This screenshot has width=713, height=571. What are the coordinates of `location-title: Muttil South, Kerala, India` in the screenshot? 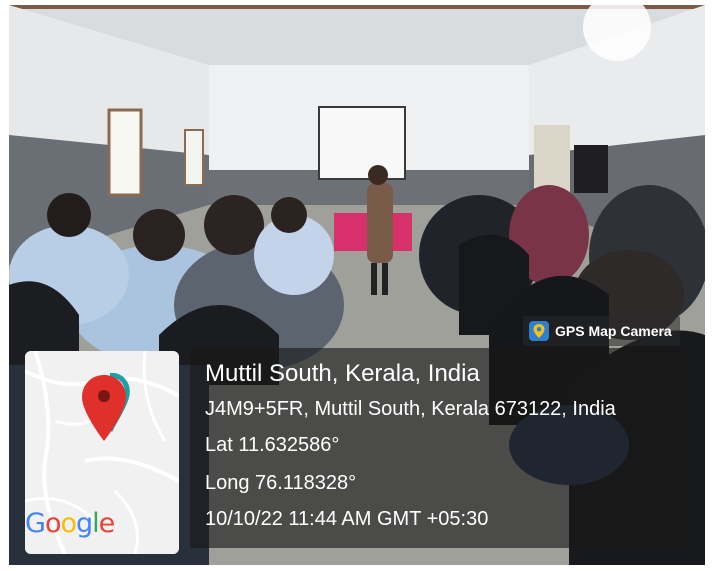 It's located at (342, 373).